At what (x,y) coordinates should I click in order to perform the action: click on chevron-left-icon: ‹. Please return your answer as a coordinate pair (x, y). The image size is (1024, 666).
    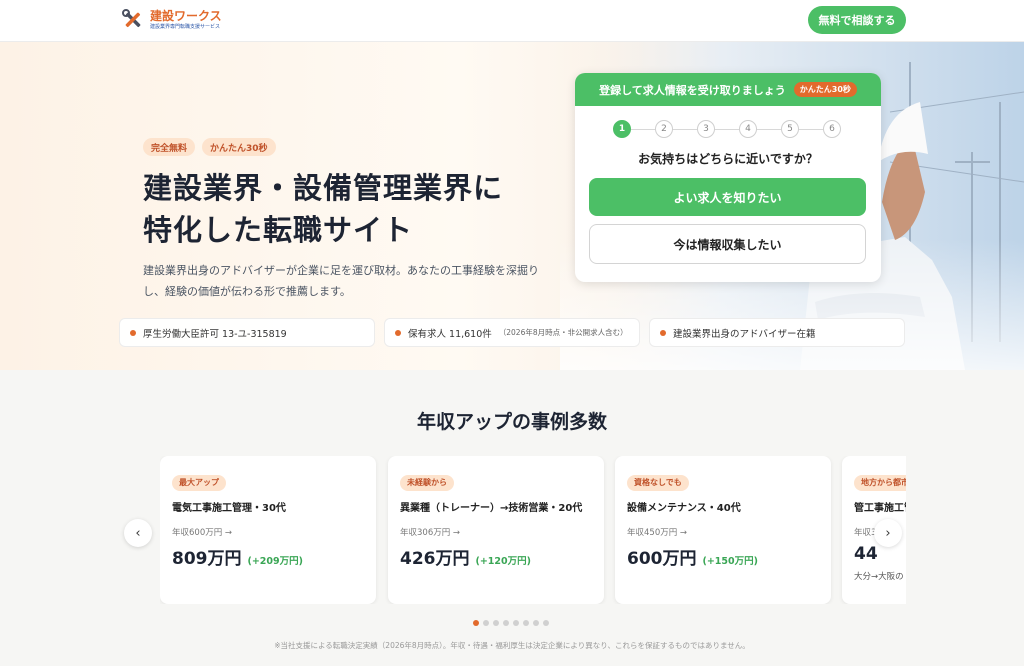
    Looking at the image, I should click on (138, 533).